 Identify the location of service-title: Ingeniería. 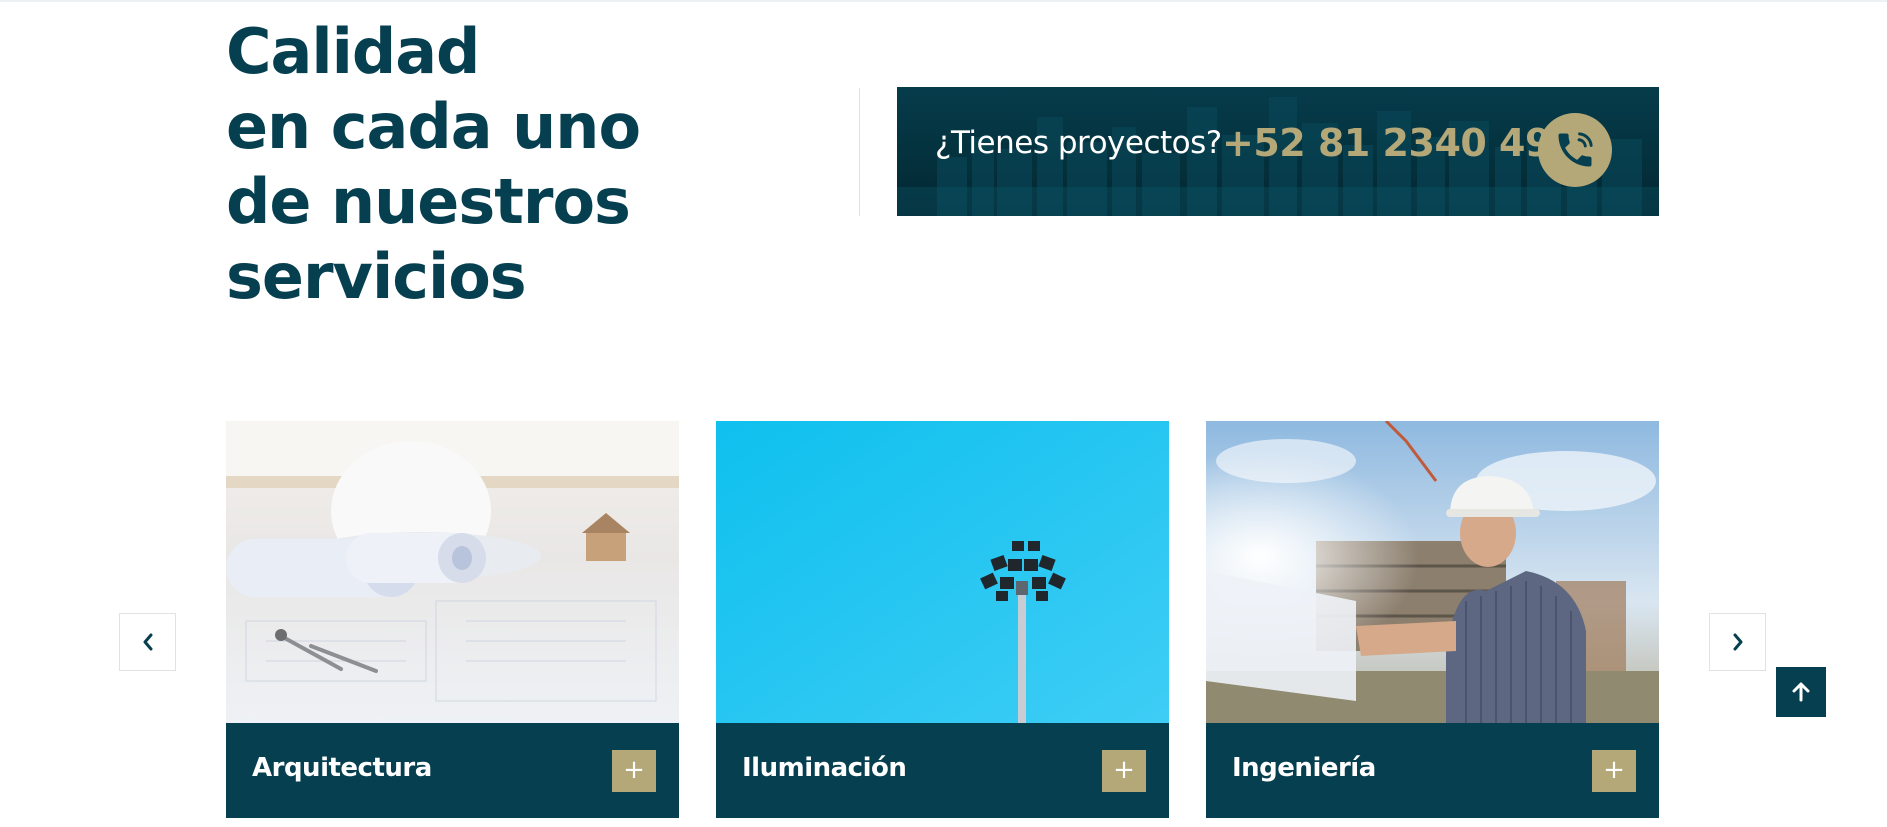
(1304, 768).